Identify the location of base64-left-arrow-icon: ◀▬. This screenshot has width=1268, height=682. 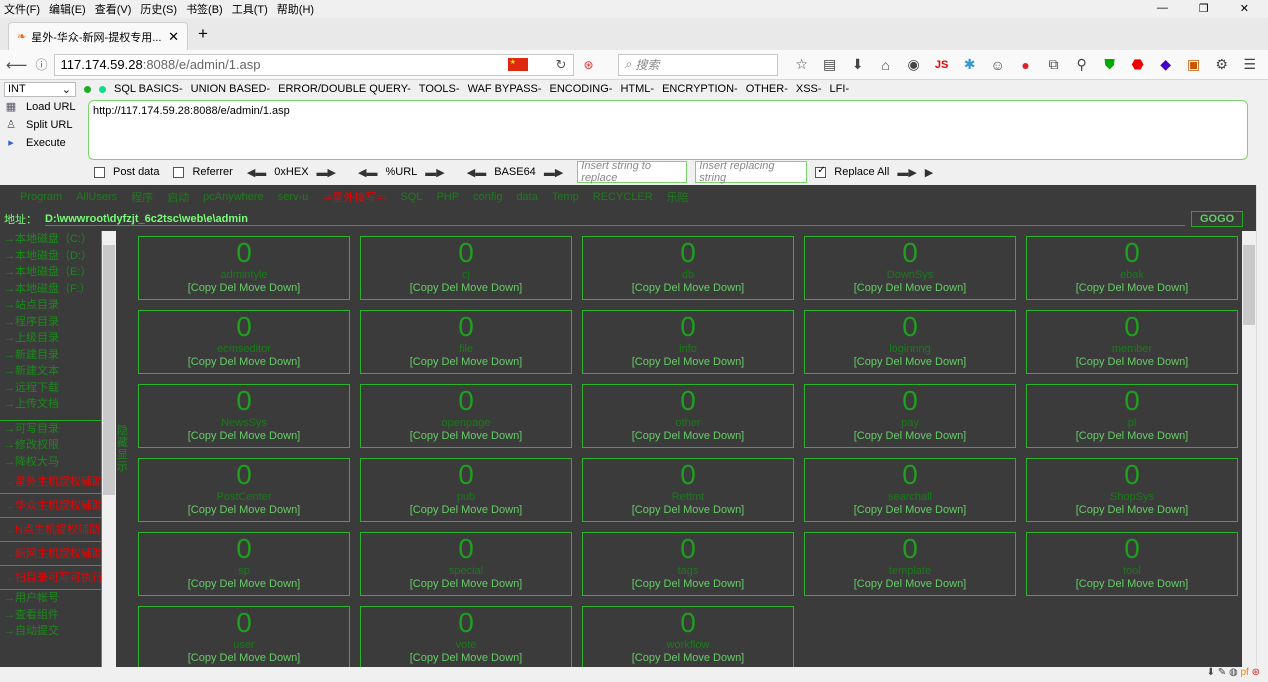
(476, 172).